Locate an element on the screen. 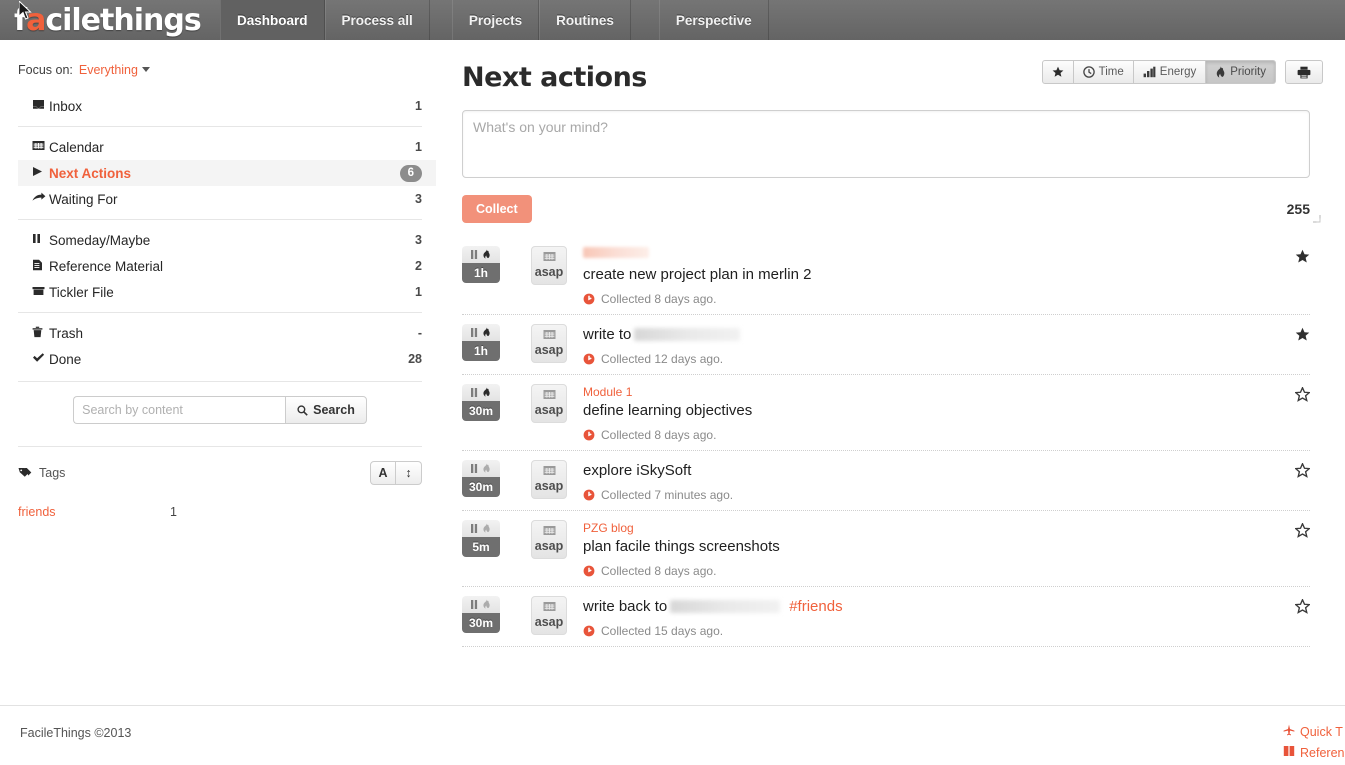 This screenshot has height=765, width=1345. search-input is located at coordinates (179, 410).